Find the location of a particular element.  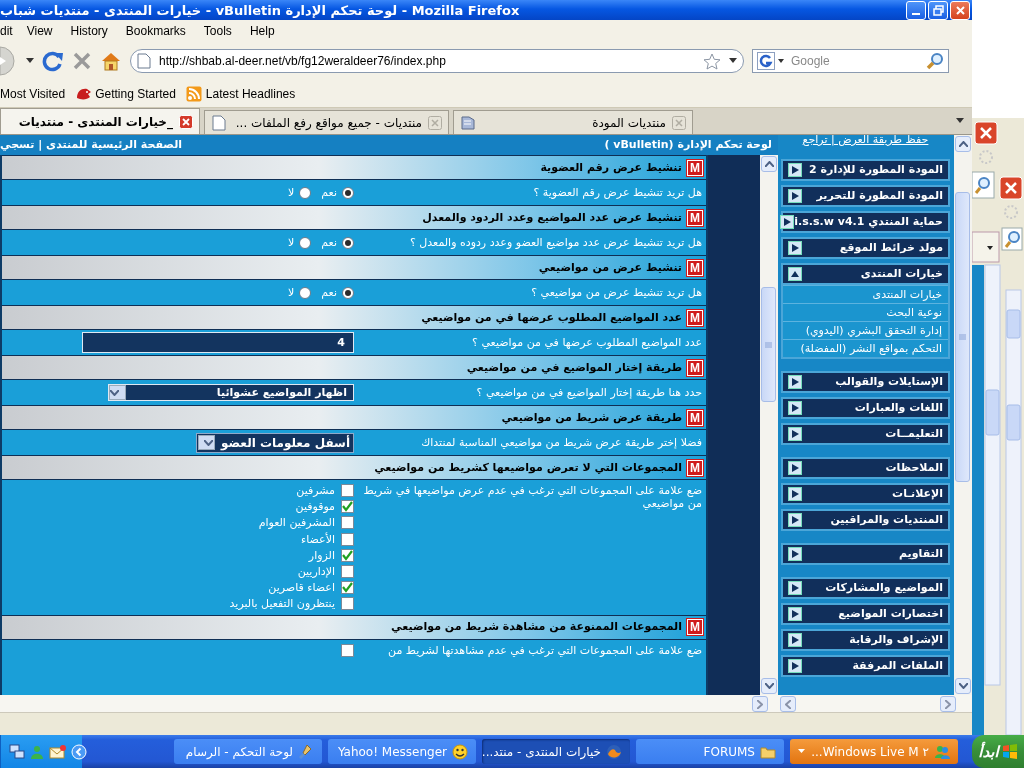

menu-item: اختصارات المواضيع is located at coordinates (865, 614).